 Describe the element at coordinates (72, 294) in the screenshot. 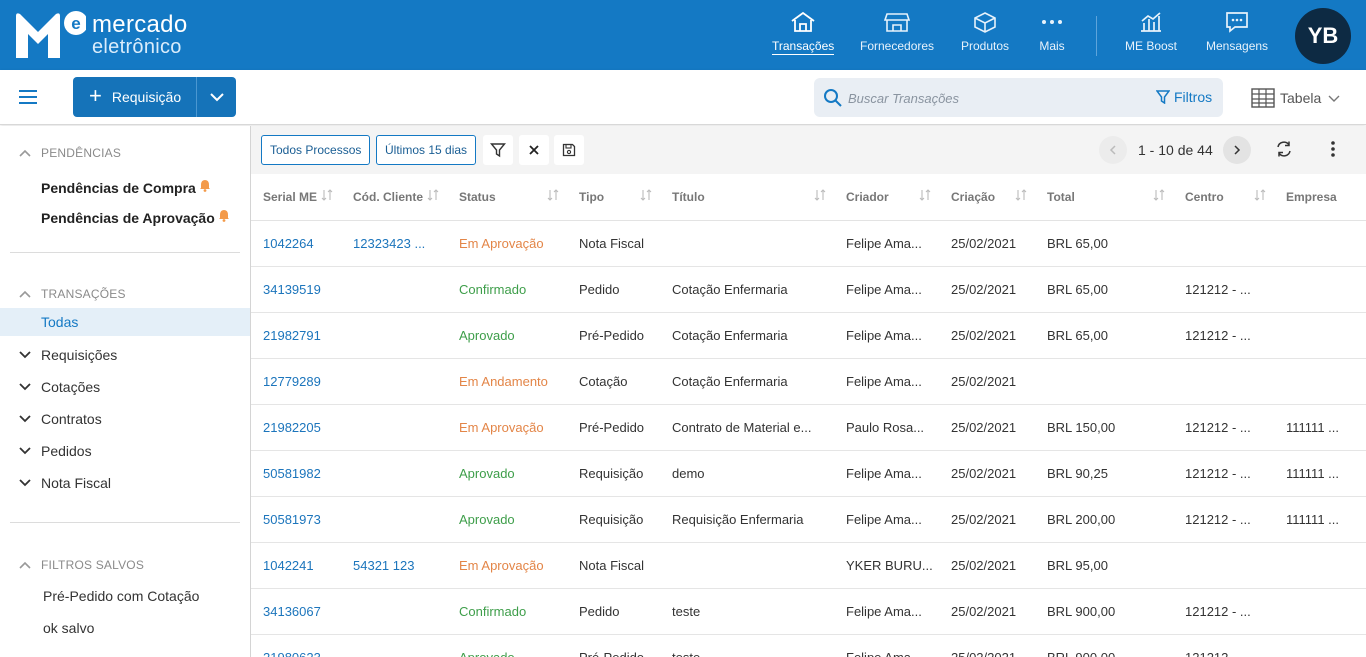

I see `section-transacoes: TRANSAÇÕES` at that location.